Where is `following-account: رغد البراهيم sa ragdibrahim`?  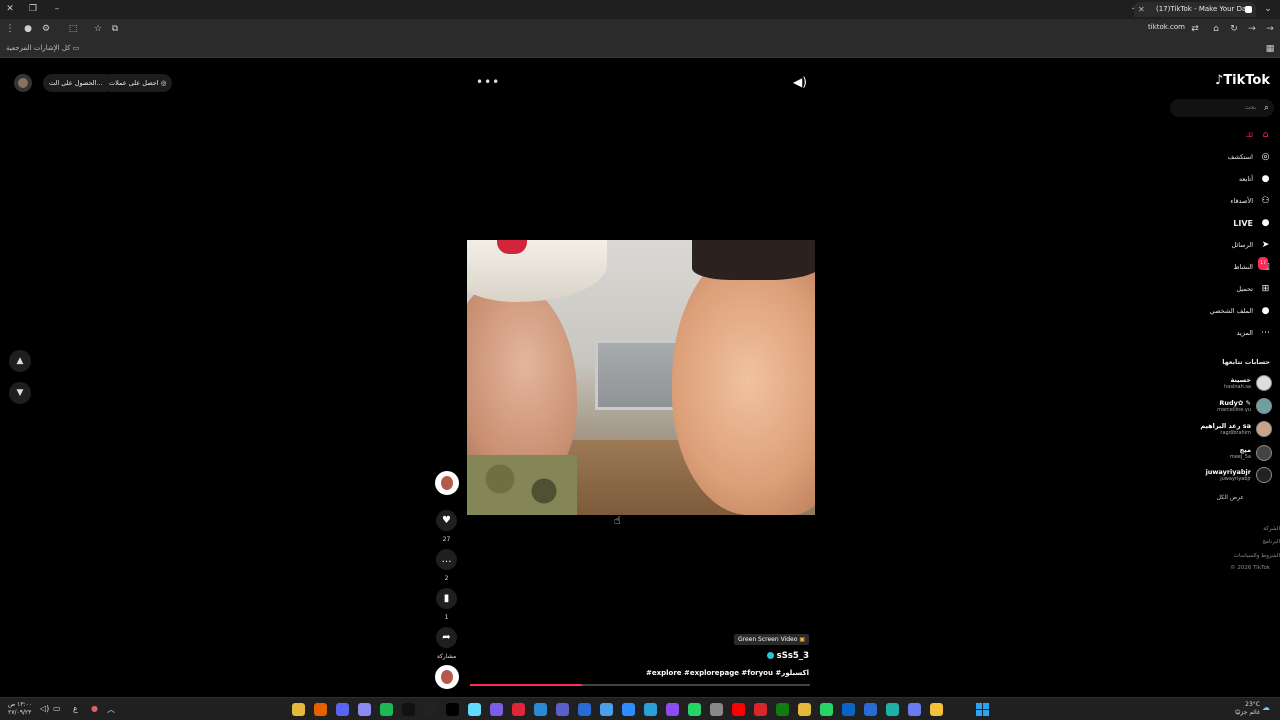
following-account: رغد البراهيم sa ragdibrahim is located at coordinates (1236, 429).